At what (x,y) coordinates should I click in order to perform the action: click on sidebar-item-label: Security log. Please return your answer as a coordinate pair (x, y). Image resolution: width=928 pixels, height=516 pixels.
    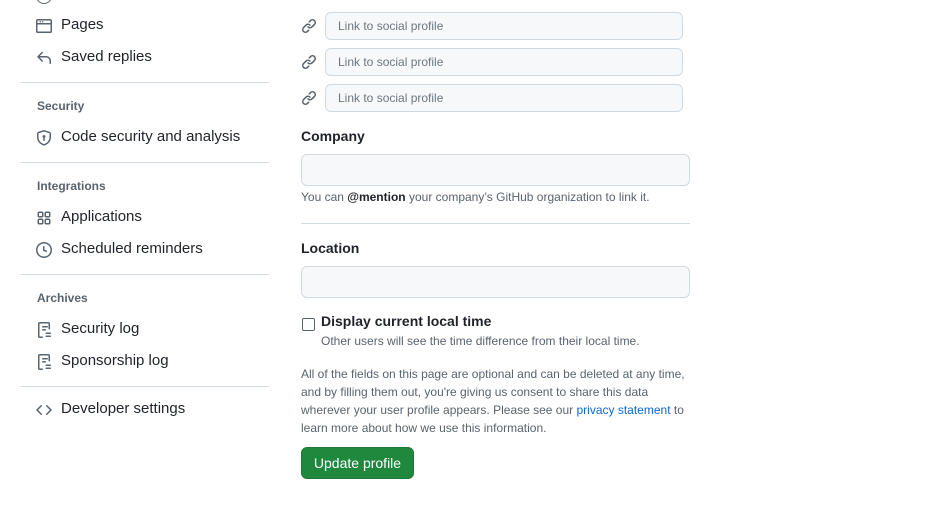
    Looking at the image, I should click on (100, 328).